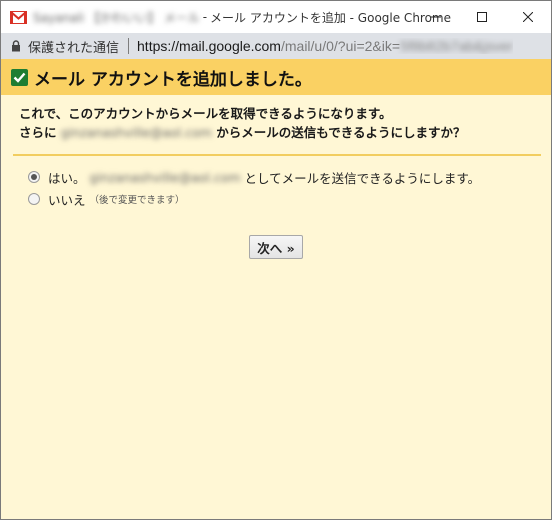  What do you see at coordinates (283, 199) in the screenshot?
I see `option-no: いいえ （後で変更できます）` at bounding box center [283, 199].